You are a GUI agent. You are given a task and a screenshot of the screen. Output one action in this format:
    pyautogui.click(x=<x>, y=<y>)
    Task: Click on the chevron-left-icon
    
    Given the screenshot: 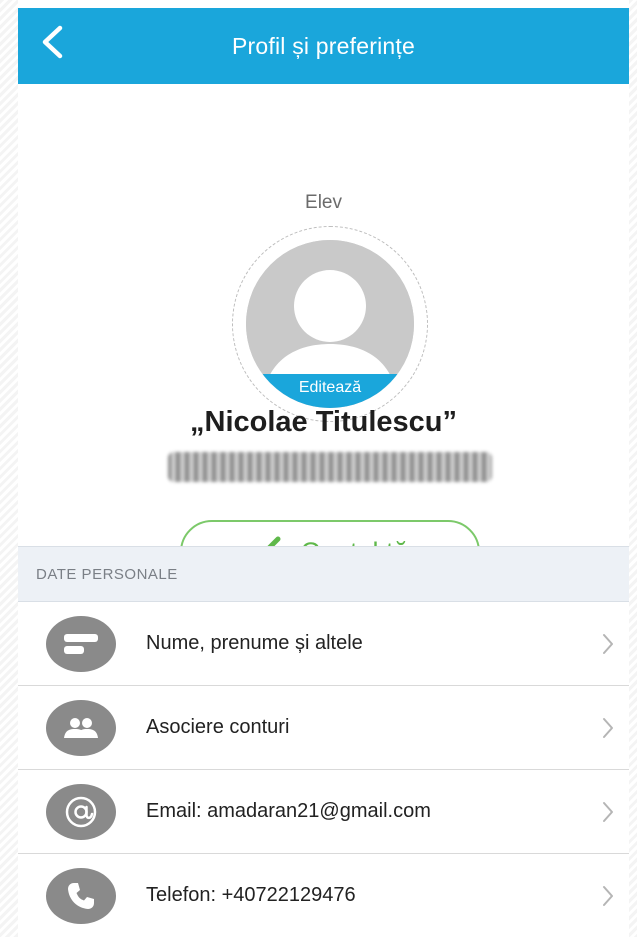 What is the action you would take?
    pyautogui.click(x=52, y=42)
    